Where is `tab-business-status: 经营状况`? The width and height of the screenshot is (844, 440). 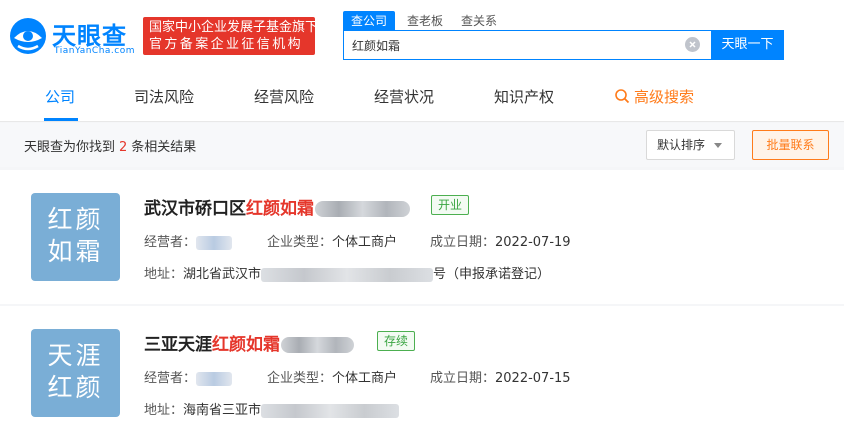 tab-business-status: 经营状况 is located at coordinates (404, 96).